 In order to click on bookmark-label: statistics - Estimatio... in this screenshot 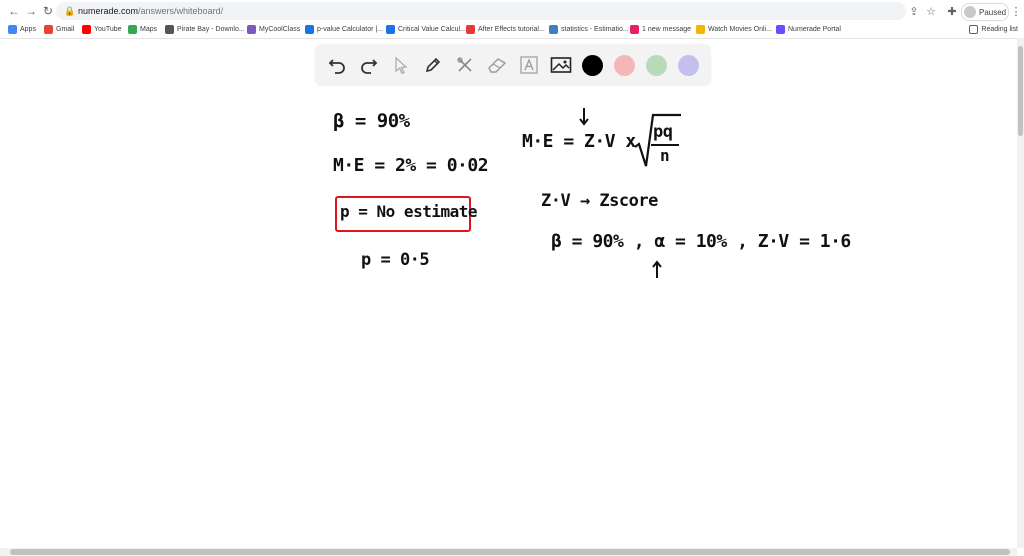, I will do `click(595, 29)`.